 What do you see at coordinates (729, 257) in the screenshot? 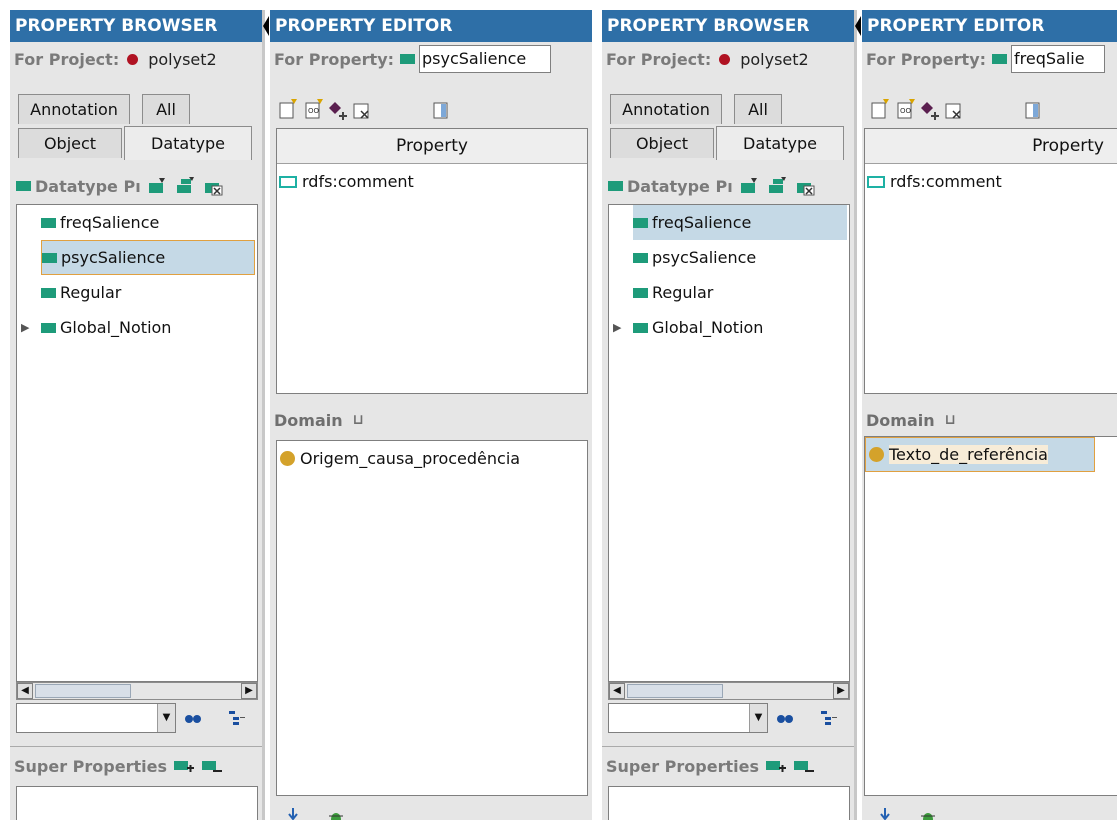
I see `tree-item: psycSalience` at bounding box center [729, 257].